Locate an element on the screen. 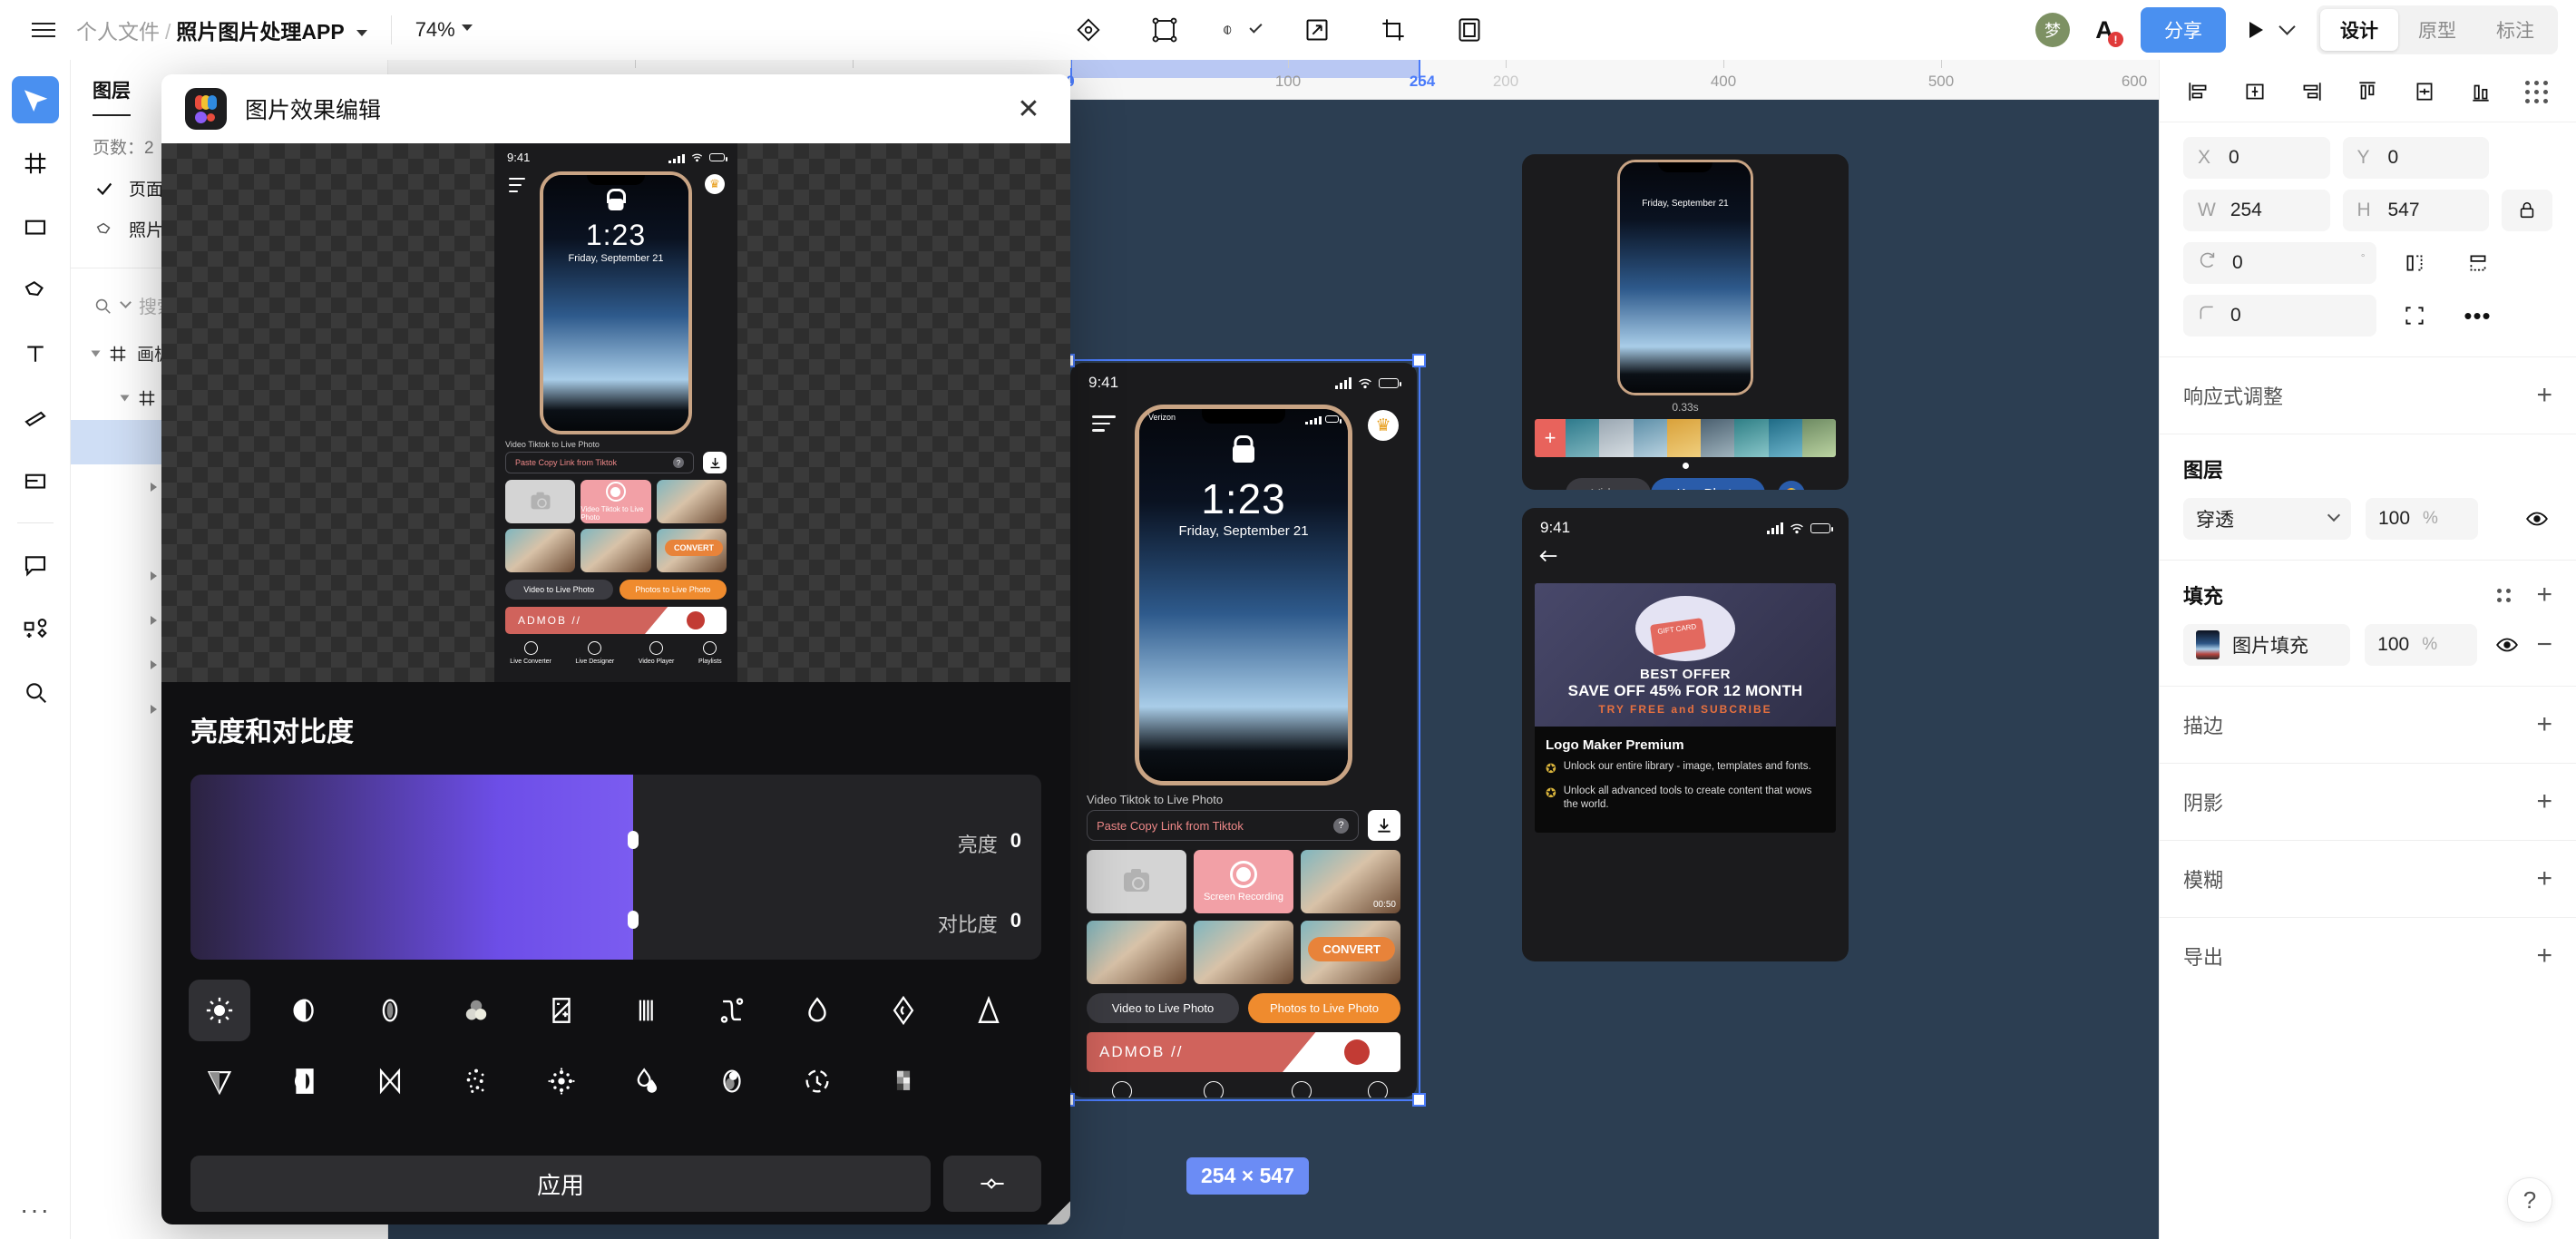  download-icon is located at coordinates (1384, 825).